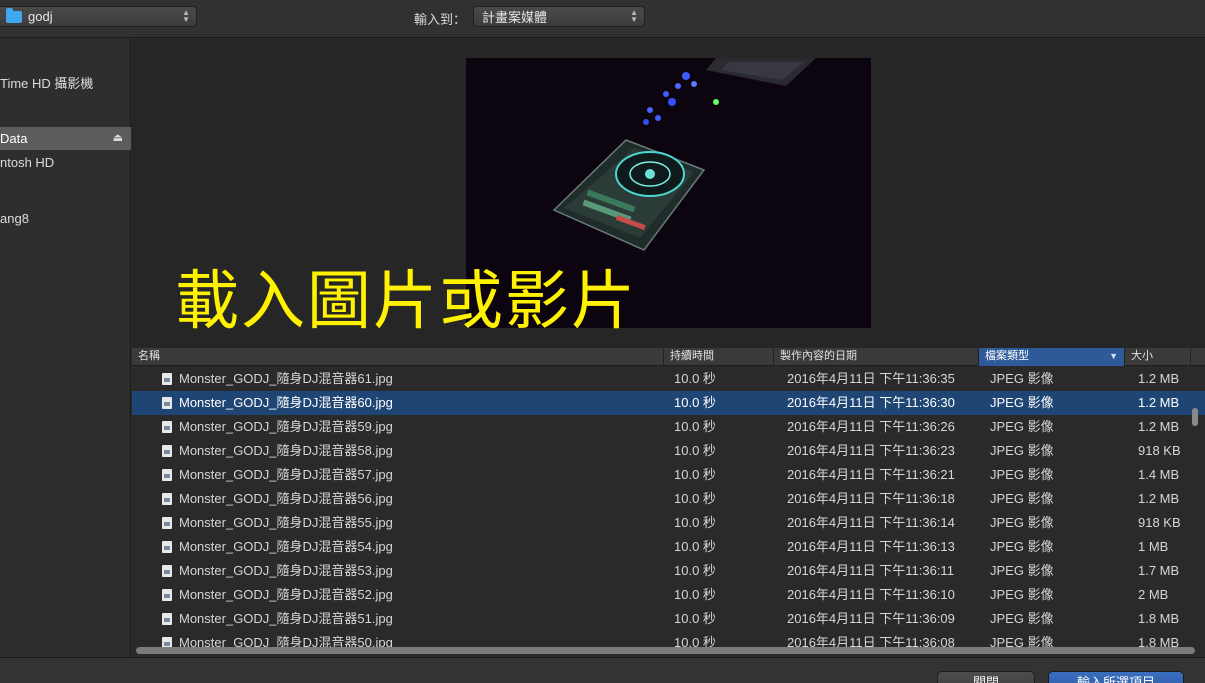 Image resolution: width=1205 pixels, height=683 pixels. Describe the element at coordinates (1195, 417) in the screenshot. I see `vertical-scrollbar` at that location.